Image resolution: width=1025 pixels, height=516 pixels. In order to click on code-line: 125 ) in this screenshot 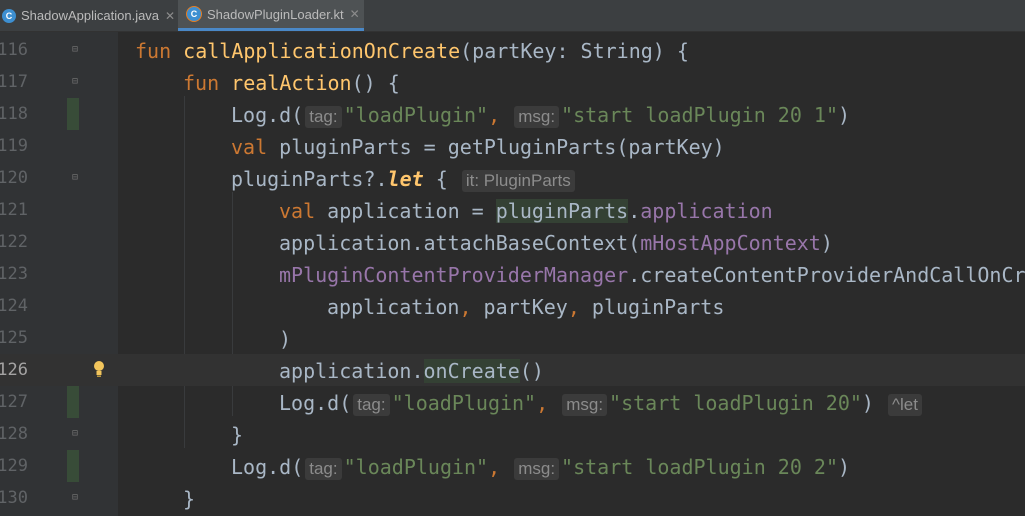, I will do `click(512, 338)`.